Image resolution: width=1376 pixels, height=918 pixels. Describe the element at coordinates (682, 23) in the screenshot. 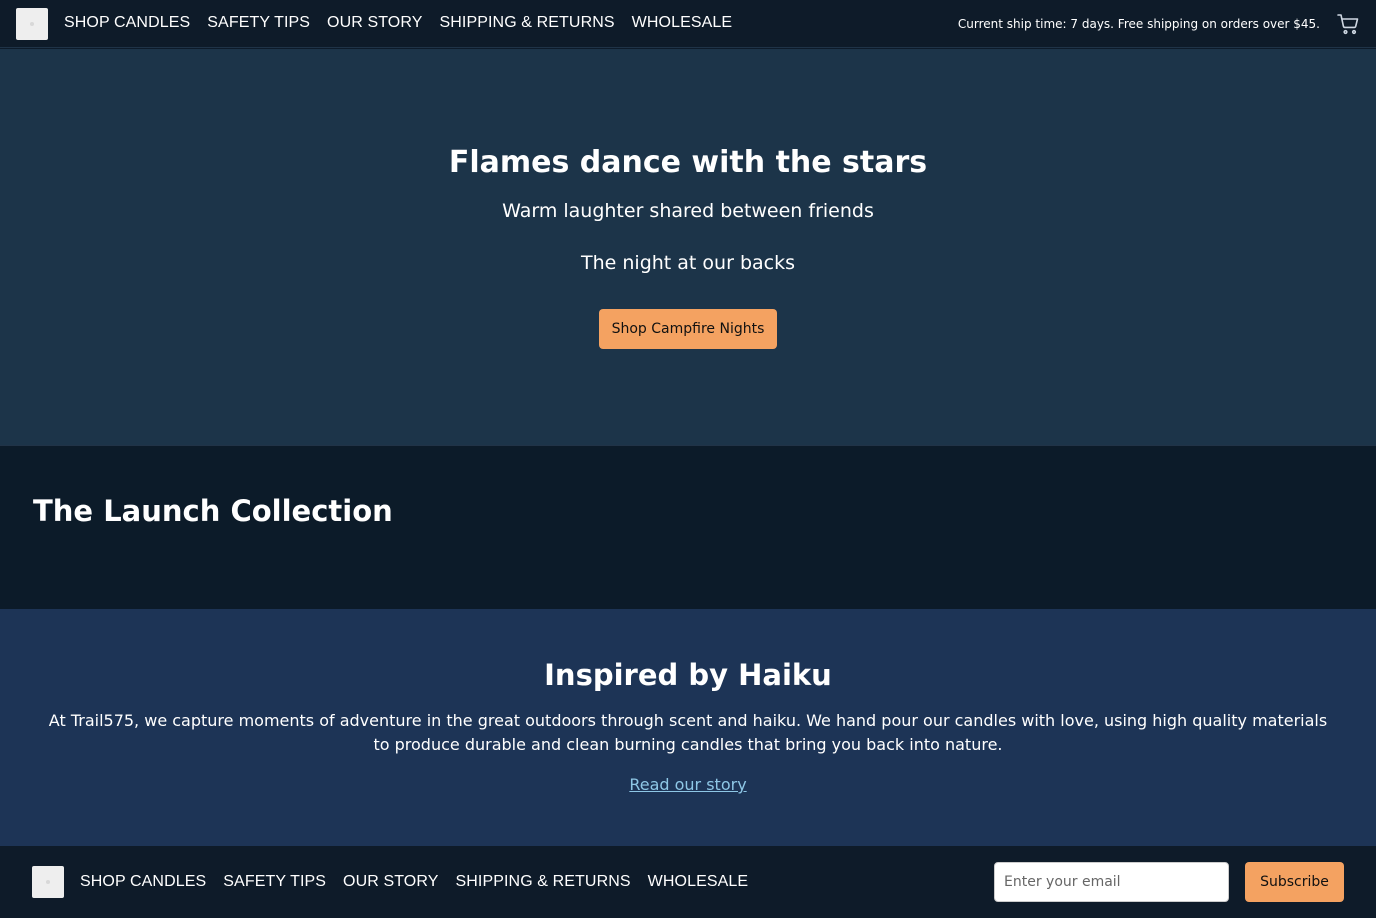

I see `nav-wholesale: WHOLESALE` at that location.